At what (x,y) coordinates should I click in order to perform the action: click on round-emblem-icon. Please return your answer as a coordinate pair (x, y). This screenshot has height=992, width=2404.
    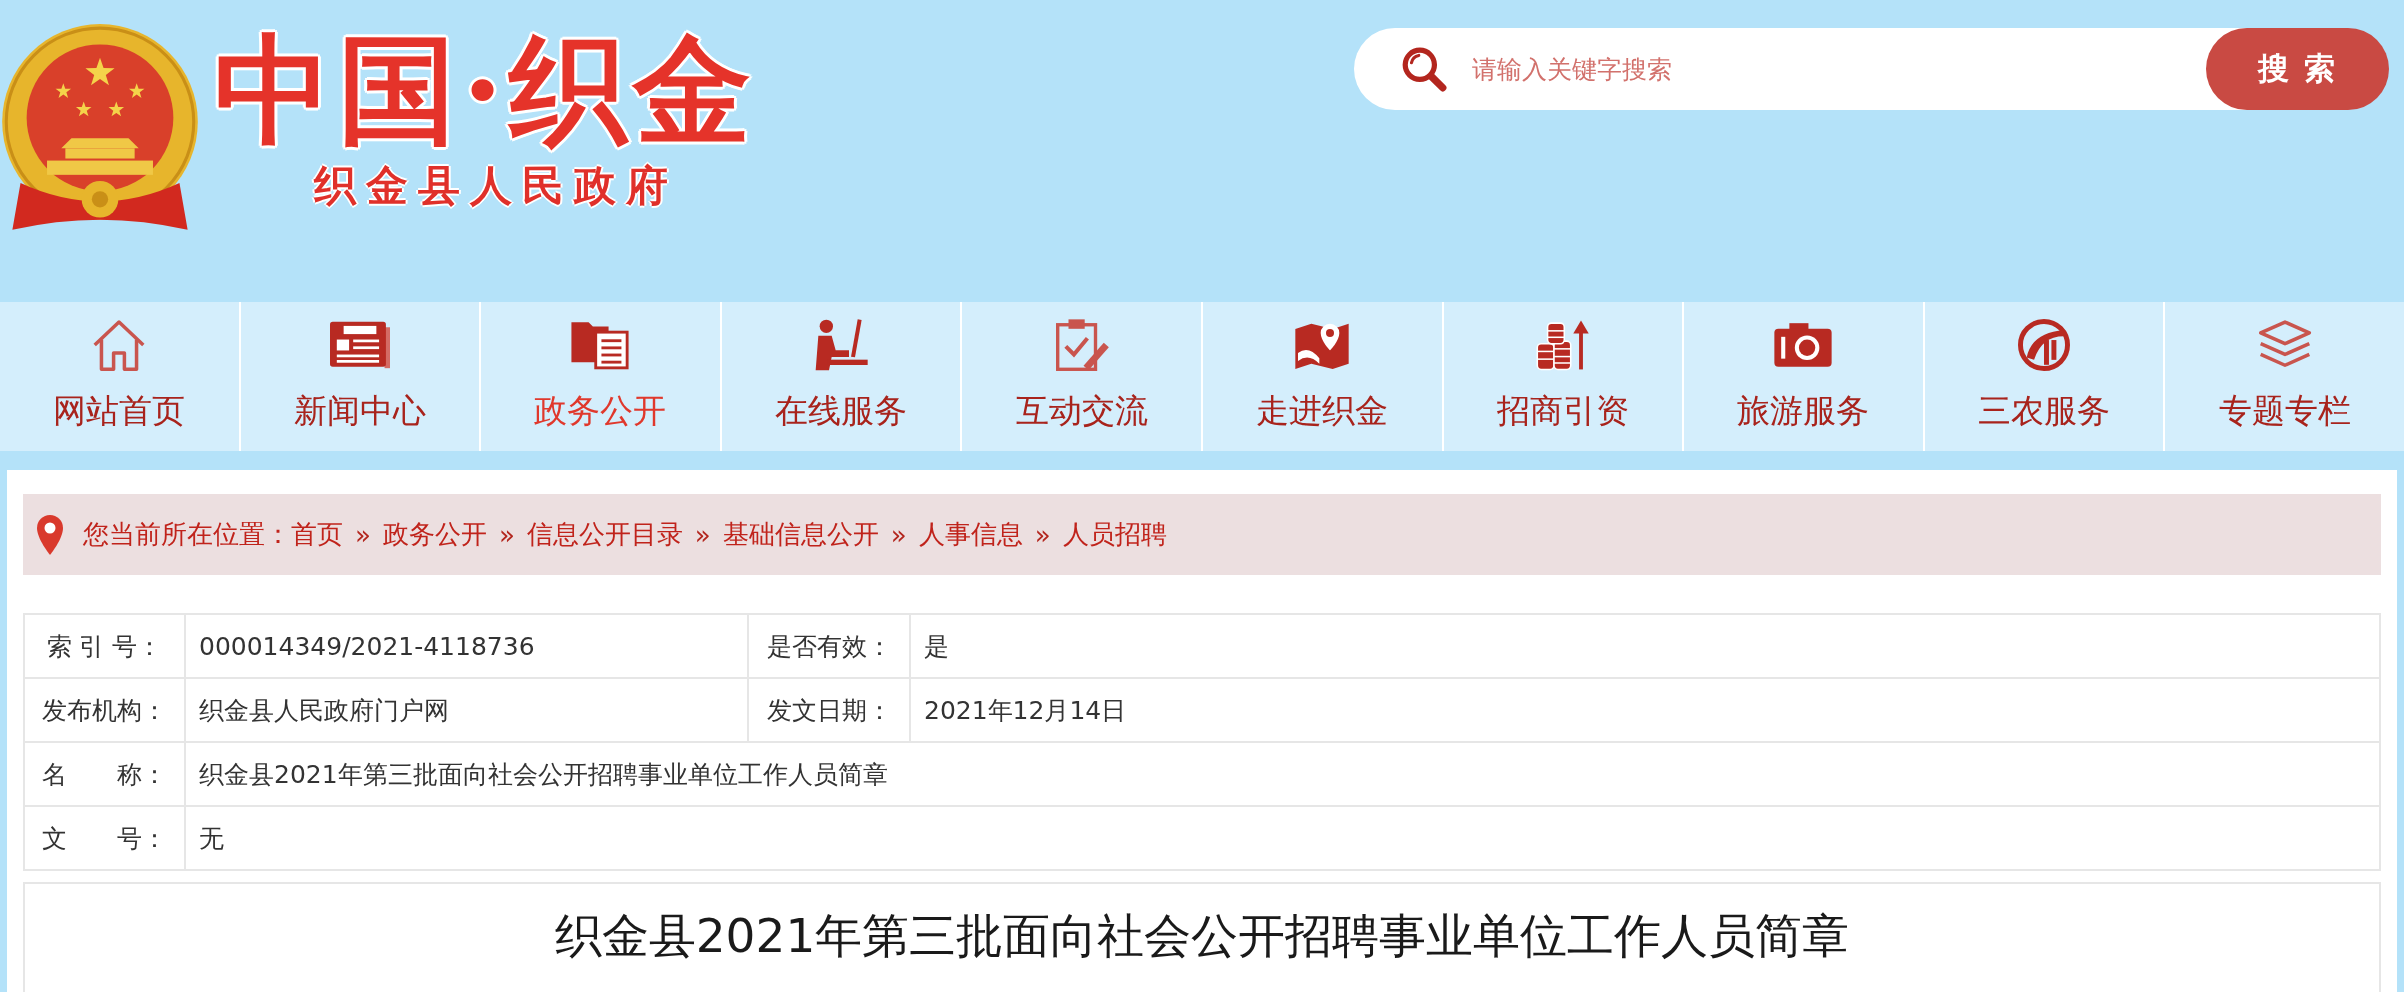
    Looking at the image, I should click on (2044, 345).